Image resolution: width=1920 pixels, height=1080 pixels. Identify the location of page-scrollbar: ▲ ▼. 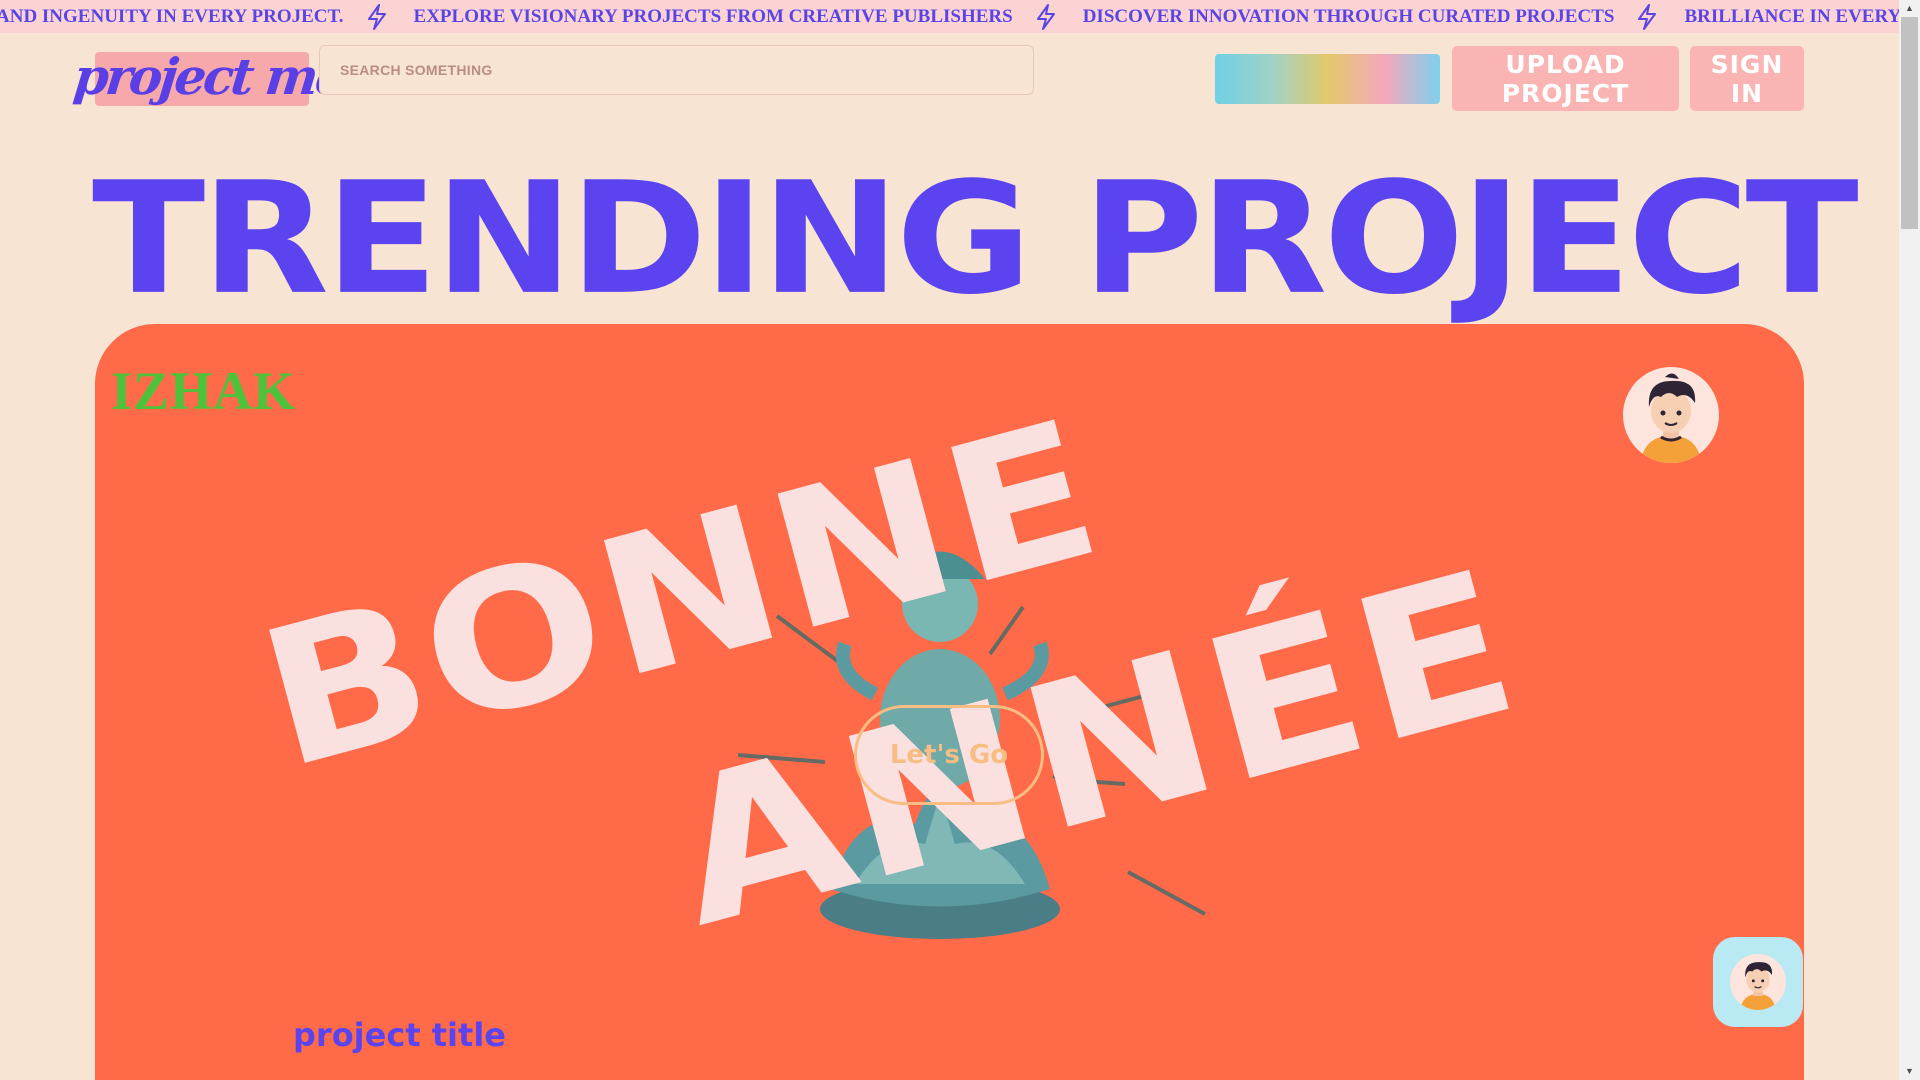
(1909, 540).